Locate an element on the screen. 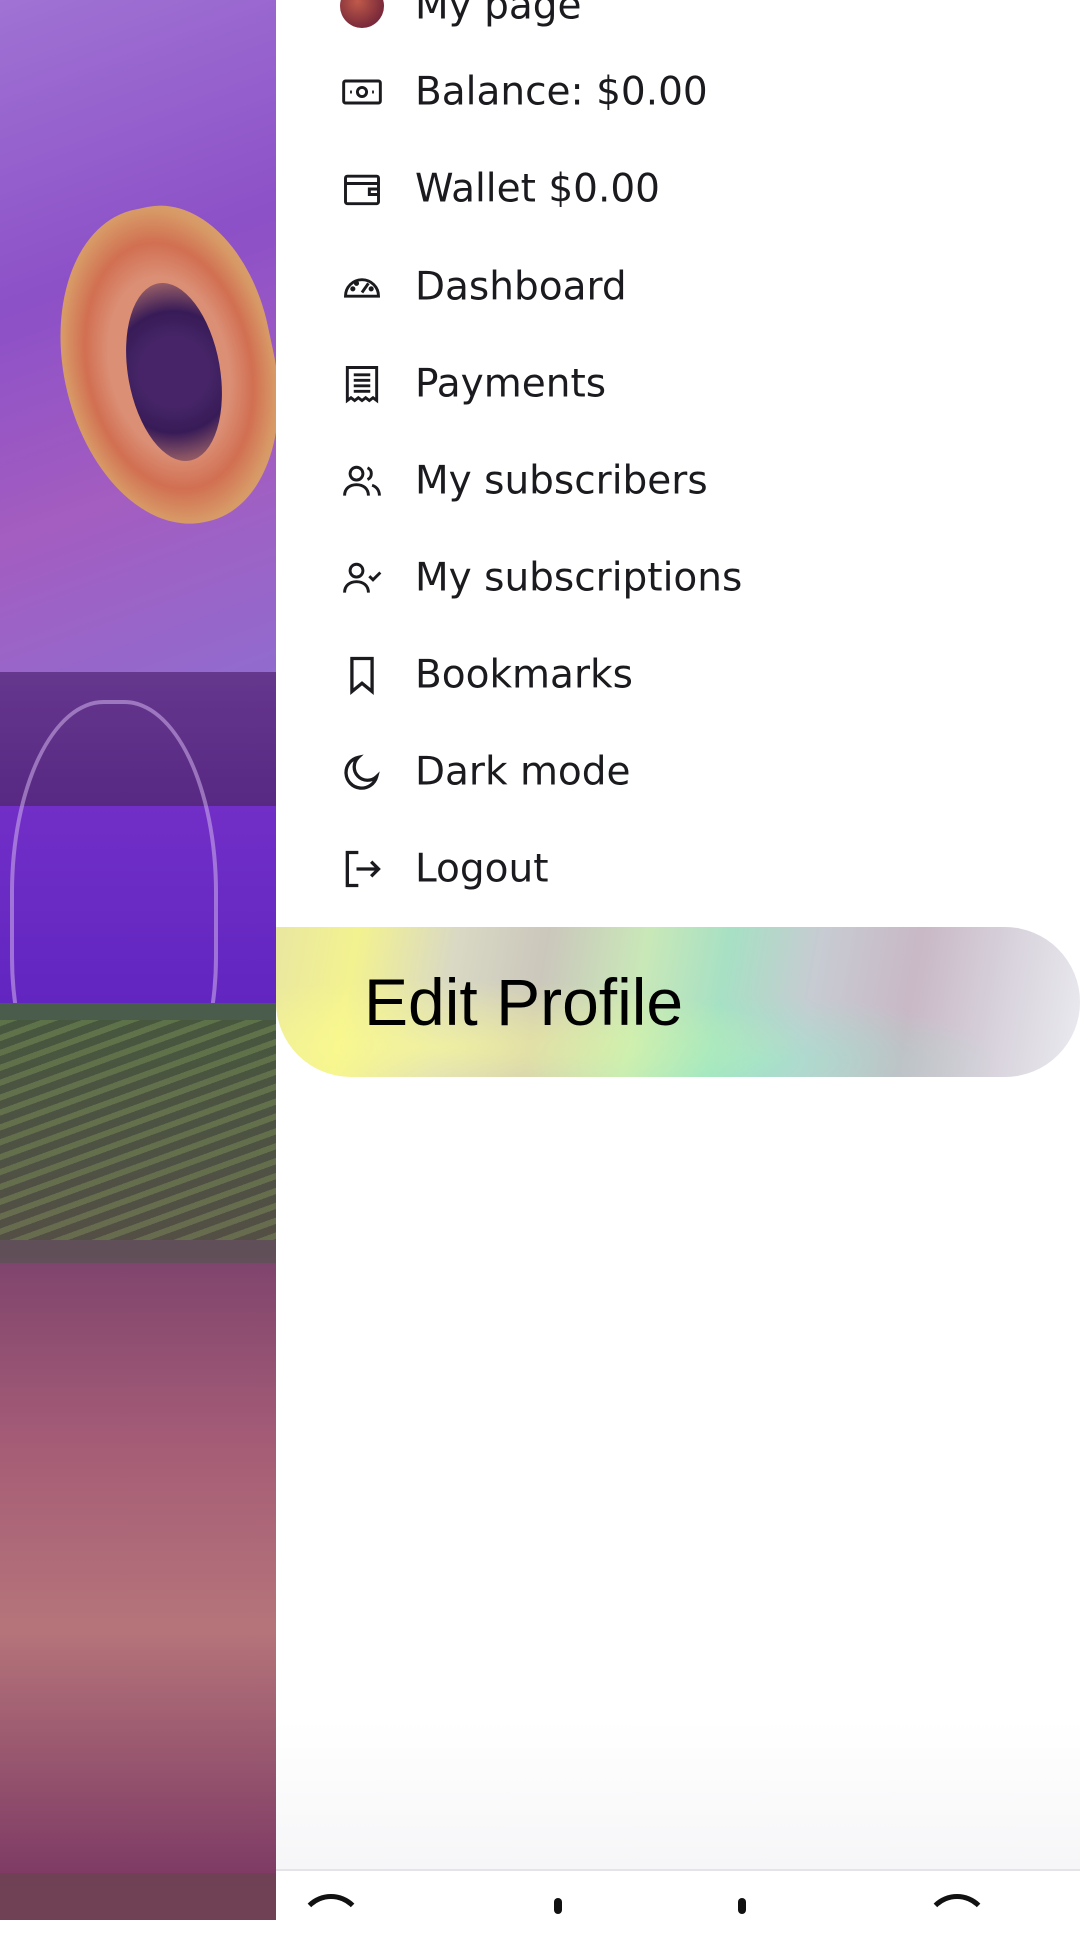 This screenshot has height=1960, width=1080. menu-item-payments: Payments is located at coordinates (678, 384).